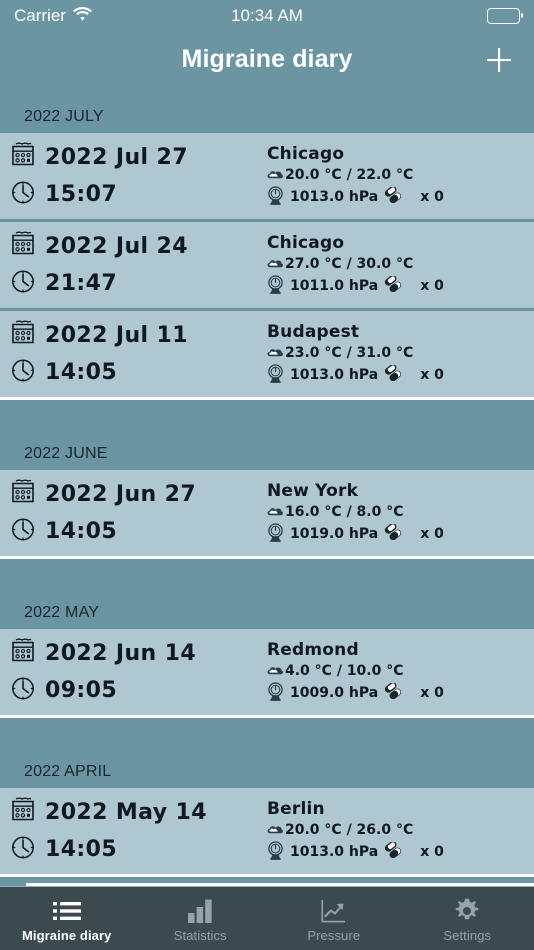 The image size is (534, 950). What do you see at coordinates (400, 671) in the screenshot?
I see `entry-temperature-line: 4.0 °C / 10.0 °C` at bounding box center [400, 671].